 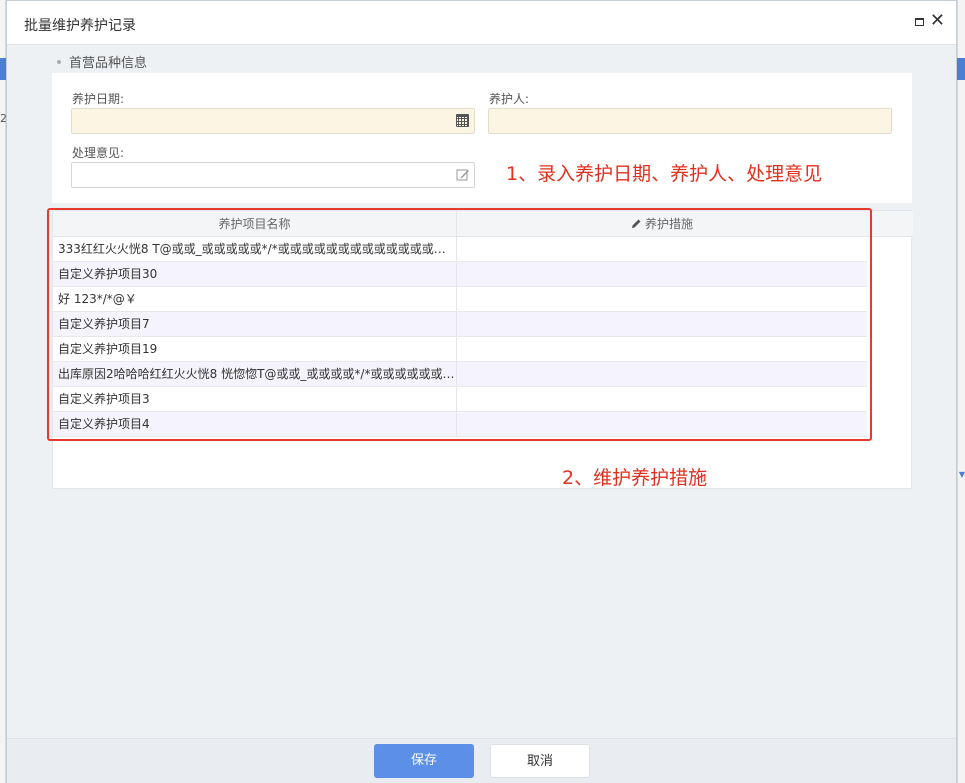 What do you see at coordinates (636, 223) in the screenshot?
I see `pencil-icon` at bounding box center [636, 223].